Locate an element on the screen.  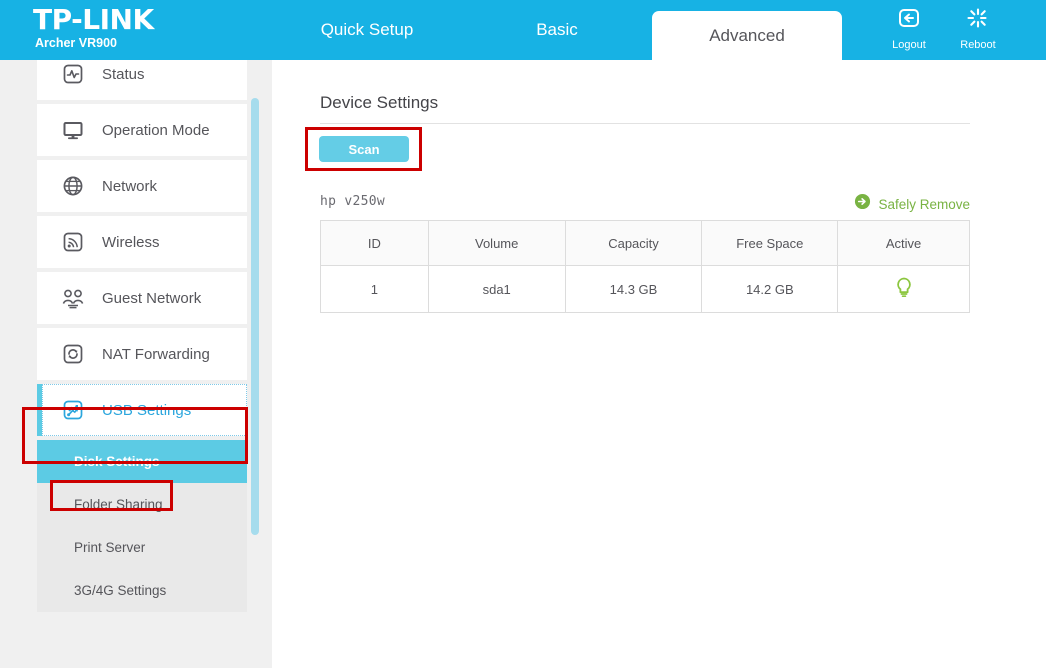
cell-id: 1 is located at coordinates (374, 289).